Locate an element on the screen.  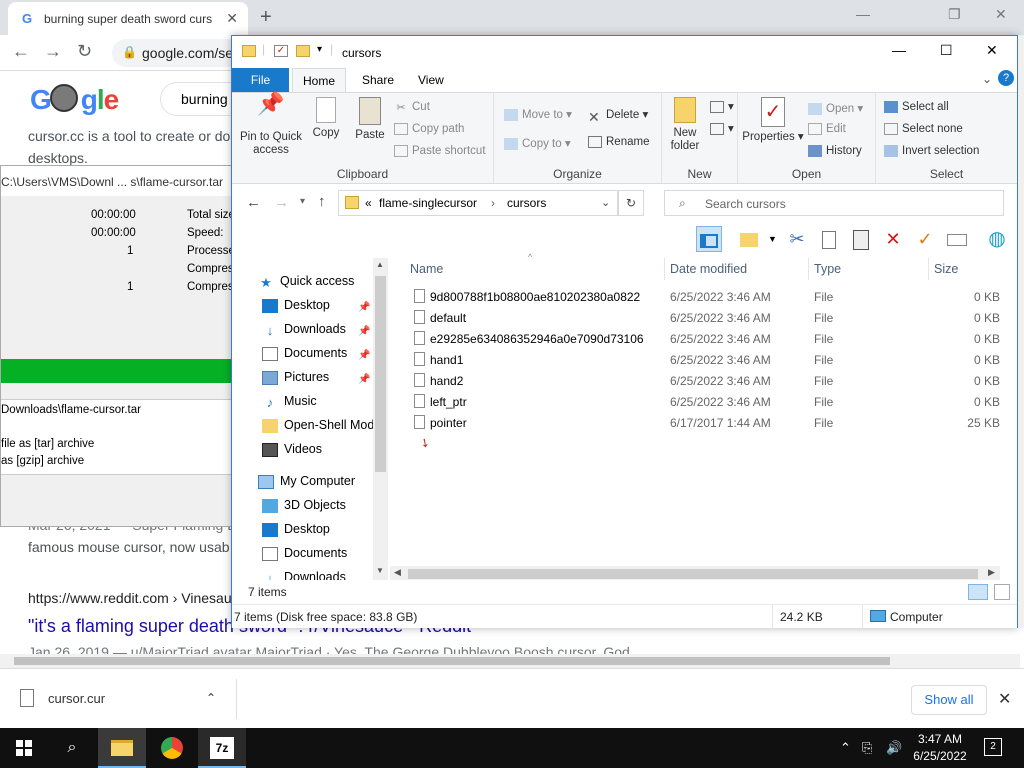
chrome-taskbar-icon is located at coordinates (172, 748).